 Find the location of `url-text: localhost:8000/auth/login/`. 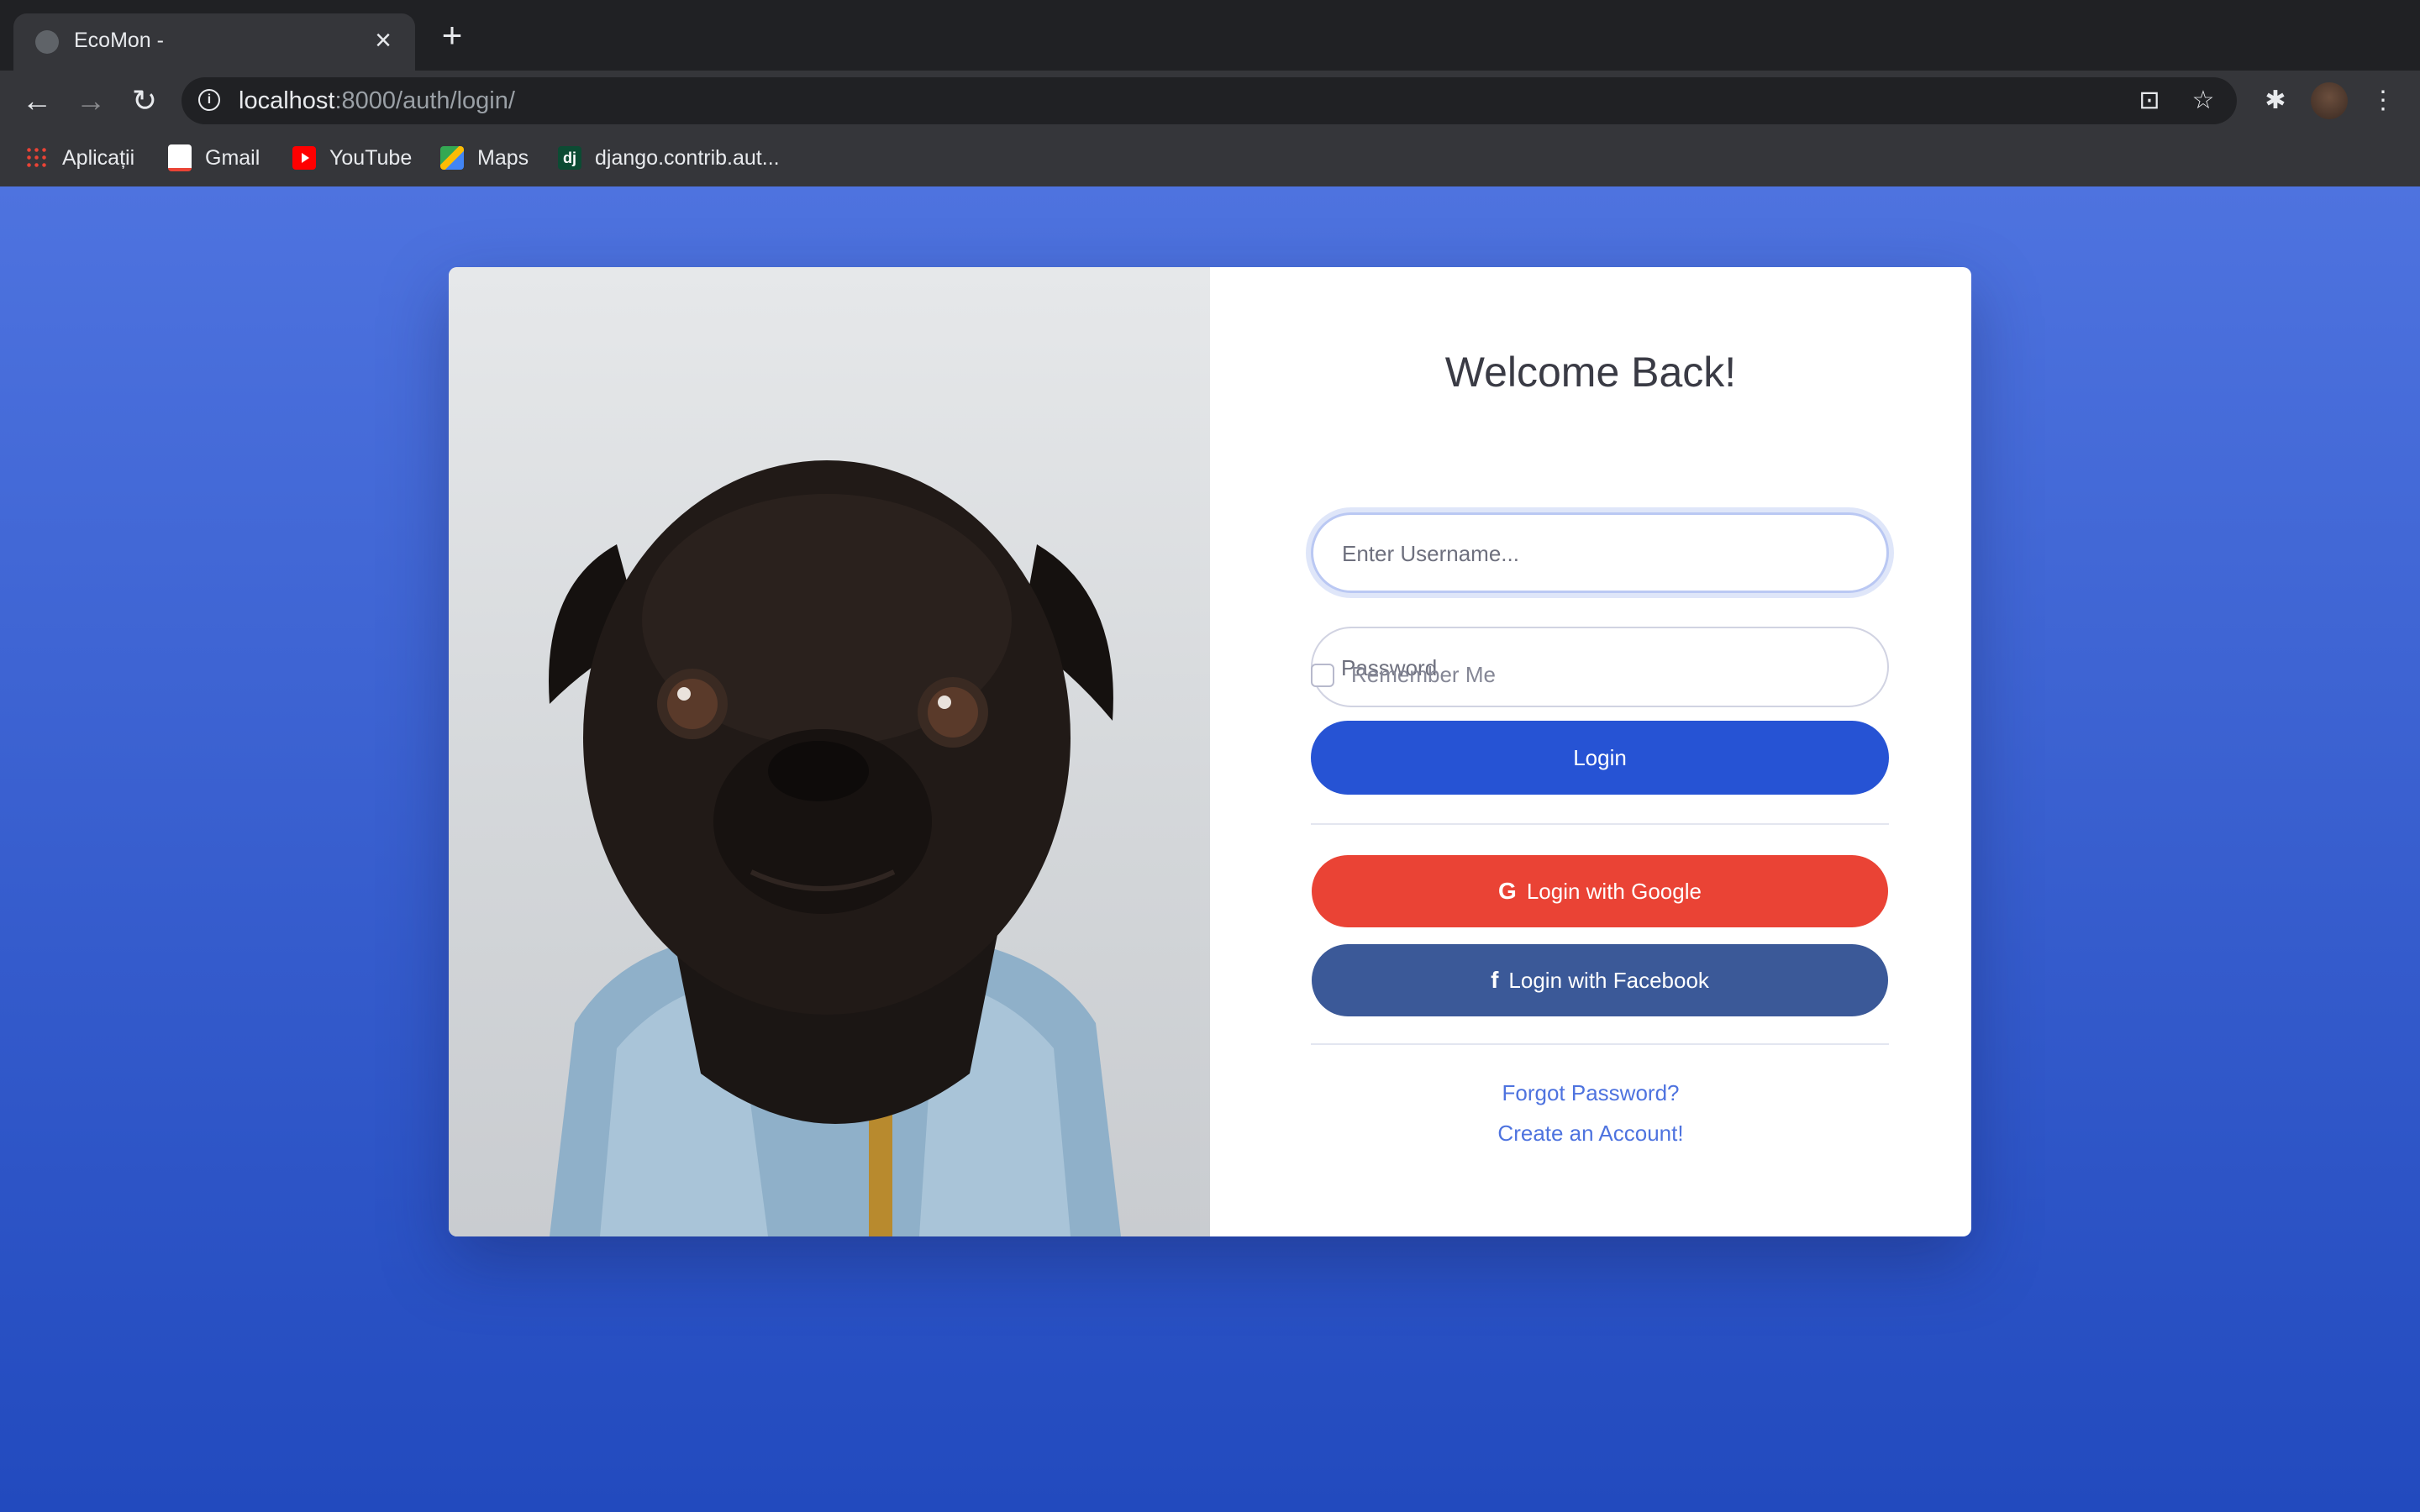

url-text: localhost:8000/auth/login/ is located at coordinates (377, 101).